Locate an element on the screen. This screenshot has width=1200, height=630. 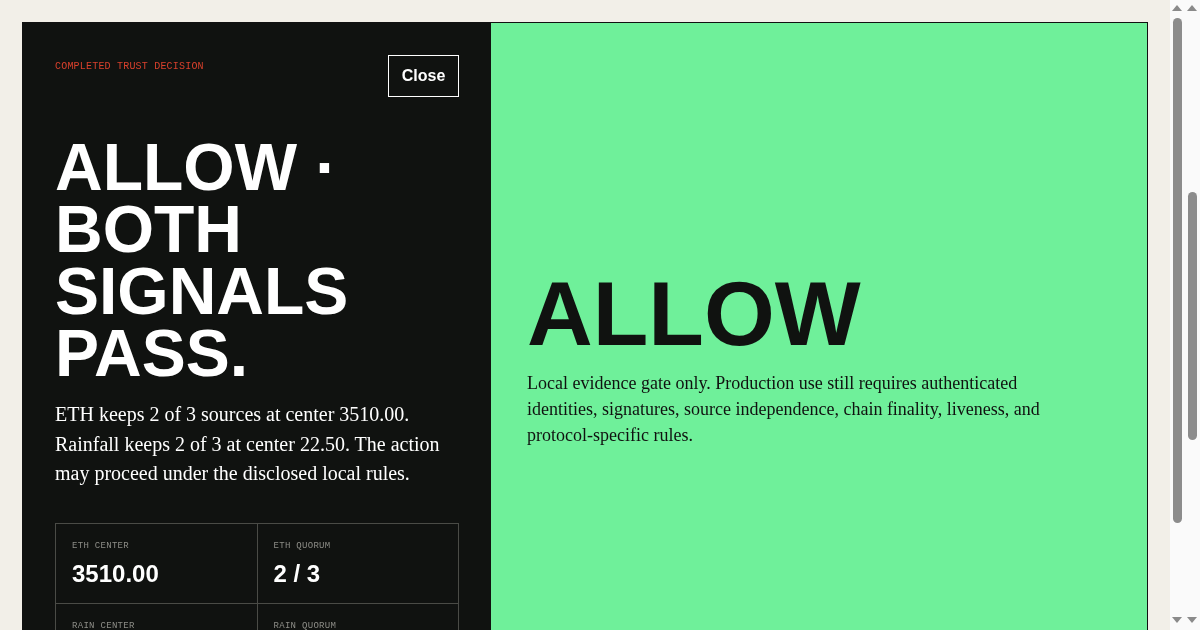
stat-label: ETH QUORUM is located at coordinates (302, 545).